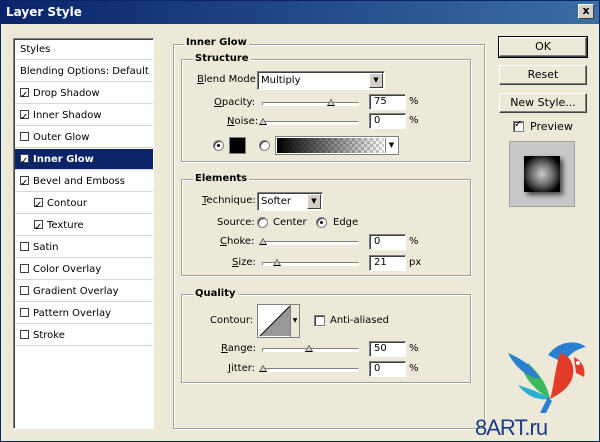  Describe the element at coordinates (321, 222) in the screenshot. I see `source-edge-radio` at that location.